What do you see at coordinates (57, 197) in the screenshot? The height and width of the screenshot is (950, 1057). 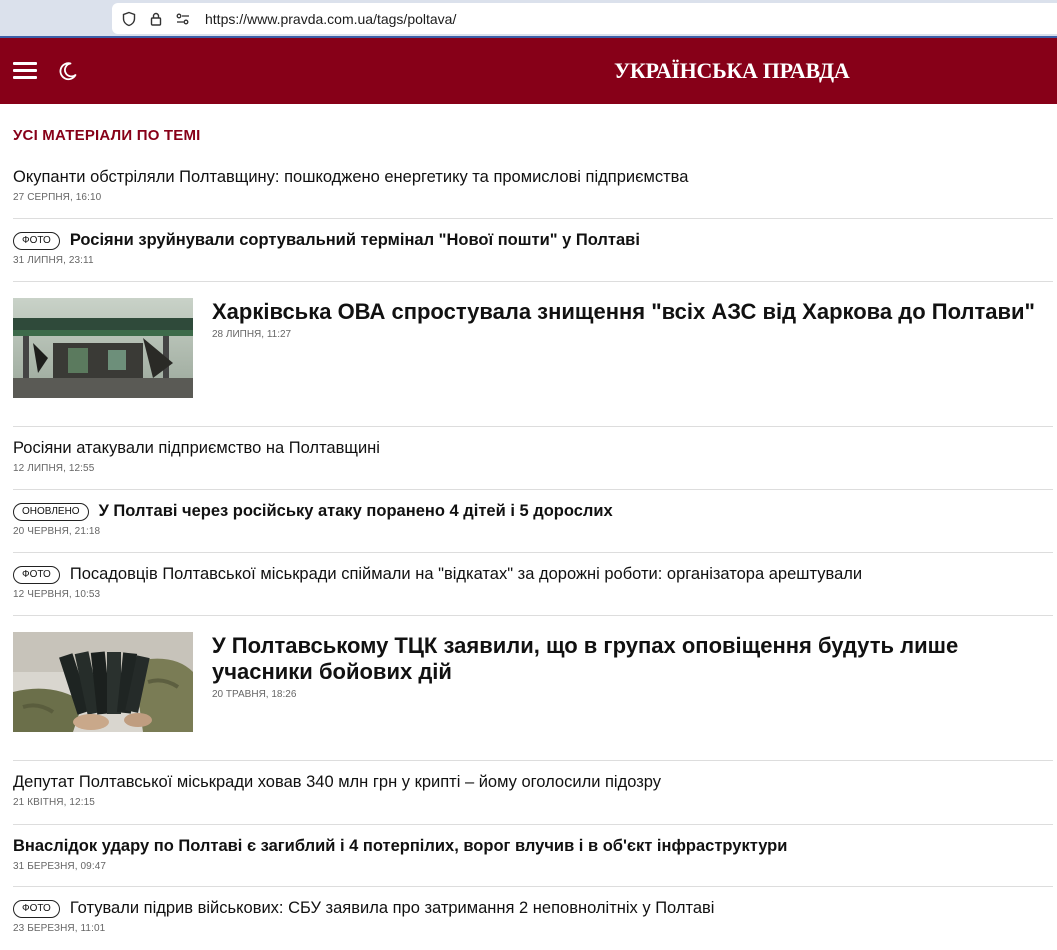 I see `article-date: 27 СЕРПНЯ, 16:10` at bounding box center [57, 197].